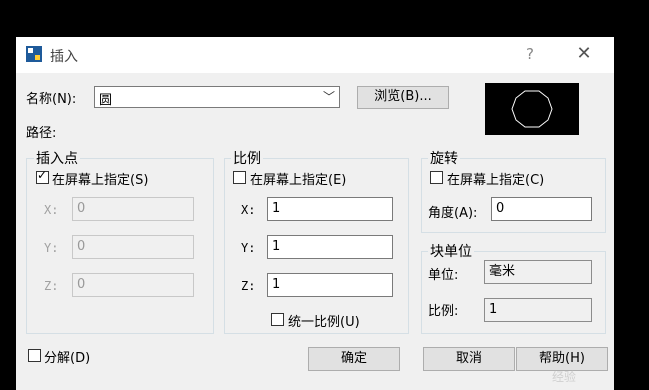 Image resolution: width=649 pixels, height=390 pixels. I want to click on block-preview, so click(532, 109).